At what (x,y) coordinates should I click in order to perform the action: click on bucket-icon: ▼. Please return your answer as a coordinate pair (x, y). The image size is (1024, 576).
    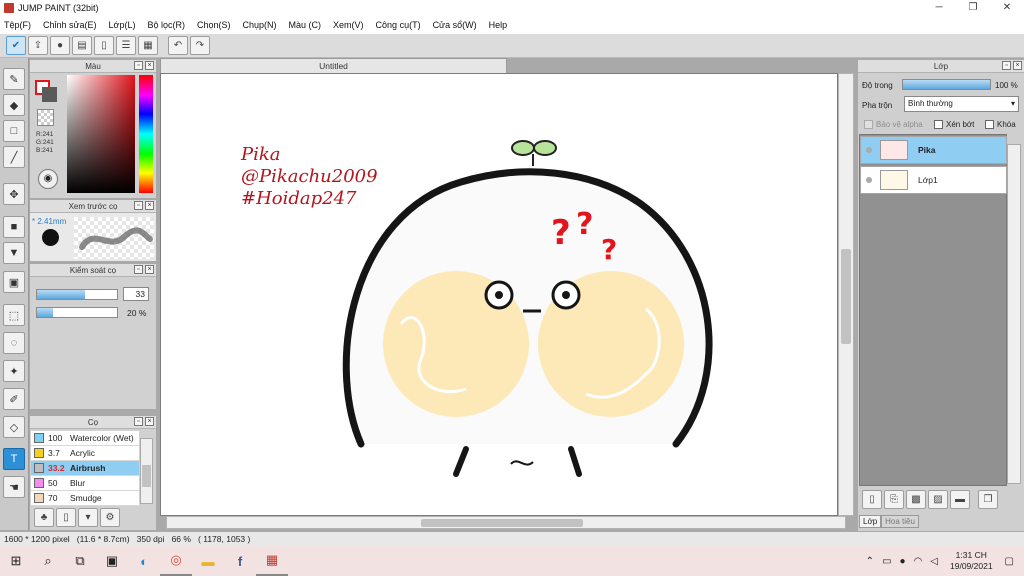
    Looking at the image, I should click on (14, 253).